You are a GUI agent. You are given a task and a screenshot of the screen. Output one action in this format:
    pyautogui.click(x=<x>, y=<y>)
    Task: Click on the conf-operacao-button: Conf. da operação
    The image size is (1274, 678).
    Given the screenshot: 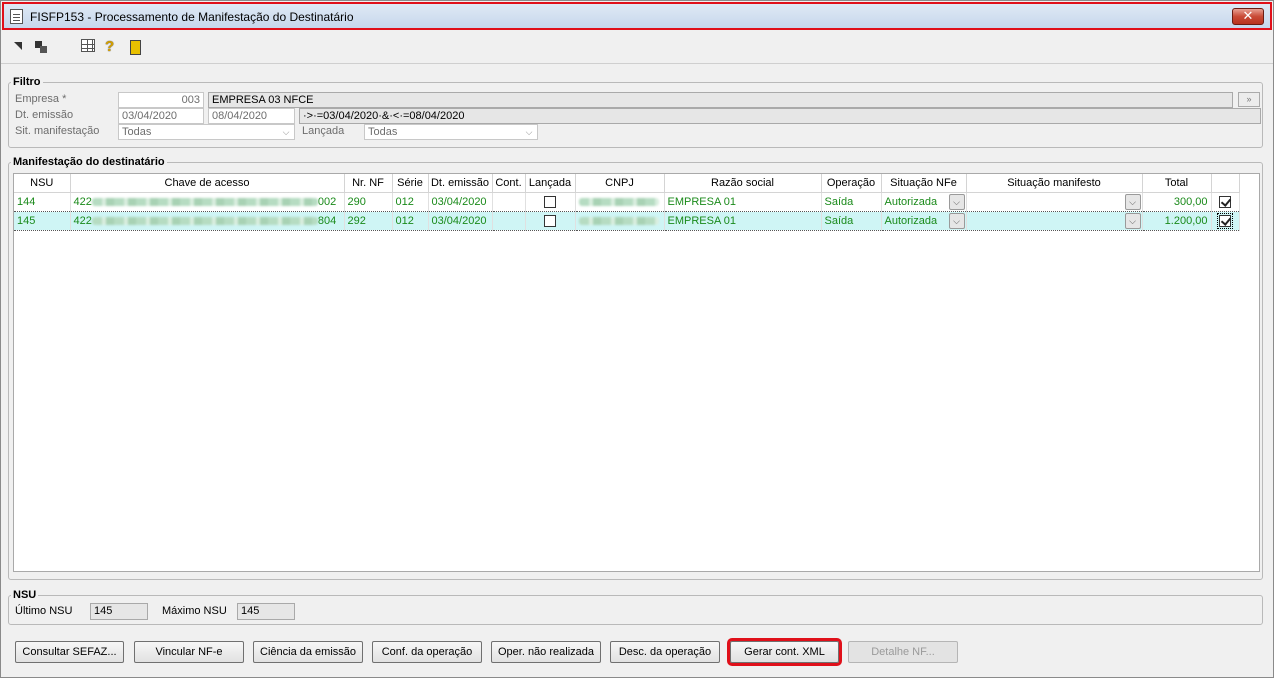 What is the action you would take?
    pyautogui.click(x=427, y=652)
    